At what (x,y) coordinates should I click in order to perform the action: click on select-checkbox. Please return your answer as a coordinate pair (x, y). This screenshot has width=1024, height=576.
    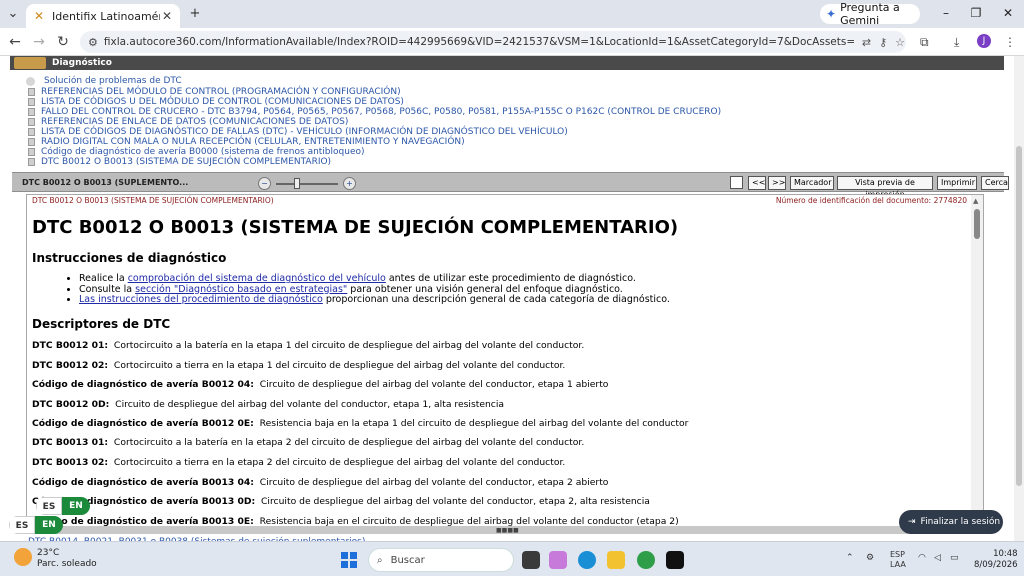
    Looking at the image, I should click on (736, 182).